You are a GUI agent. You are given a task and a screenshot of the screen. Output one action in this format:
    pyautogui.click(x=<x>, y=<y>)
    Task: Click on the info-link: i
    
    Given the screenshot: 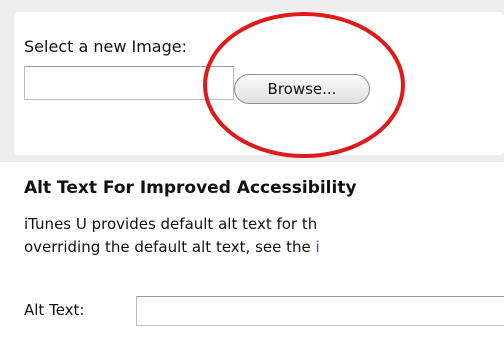 What is the action you would take?
    pyautogui.click(x=318, y=247)
    